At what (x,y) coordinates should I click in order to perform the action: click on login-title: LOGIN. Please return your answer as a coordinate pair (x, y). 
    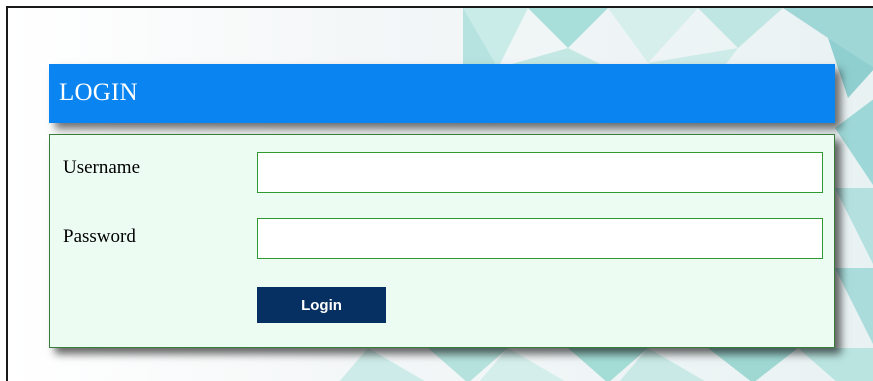
    Looking at the image, I should click on (98, 92).